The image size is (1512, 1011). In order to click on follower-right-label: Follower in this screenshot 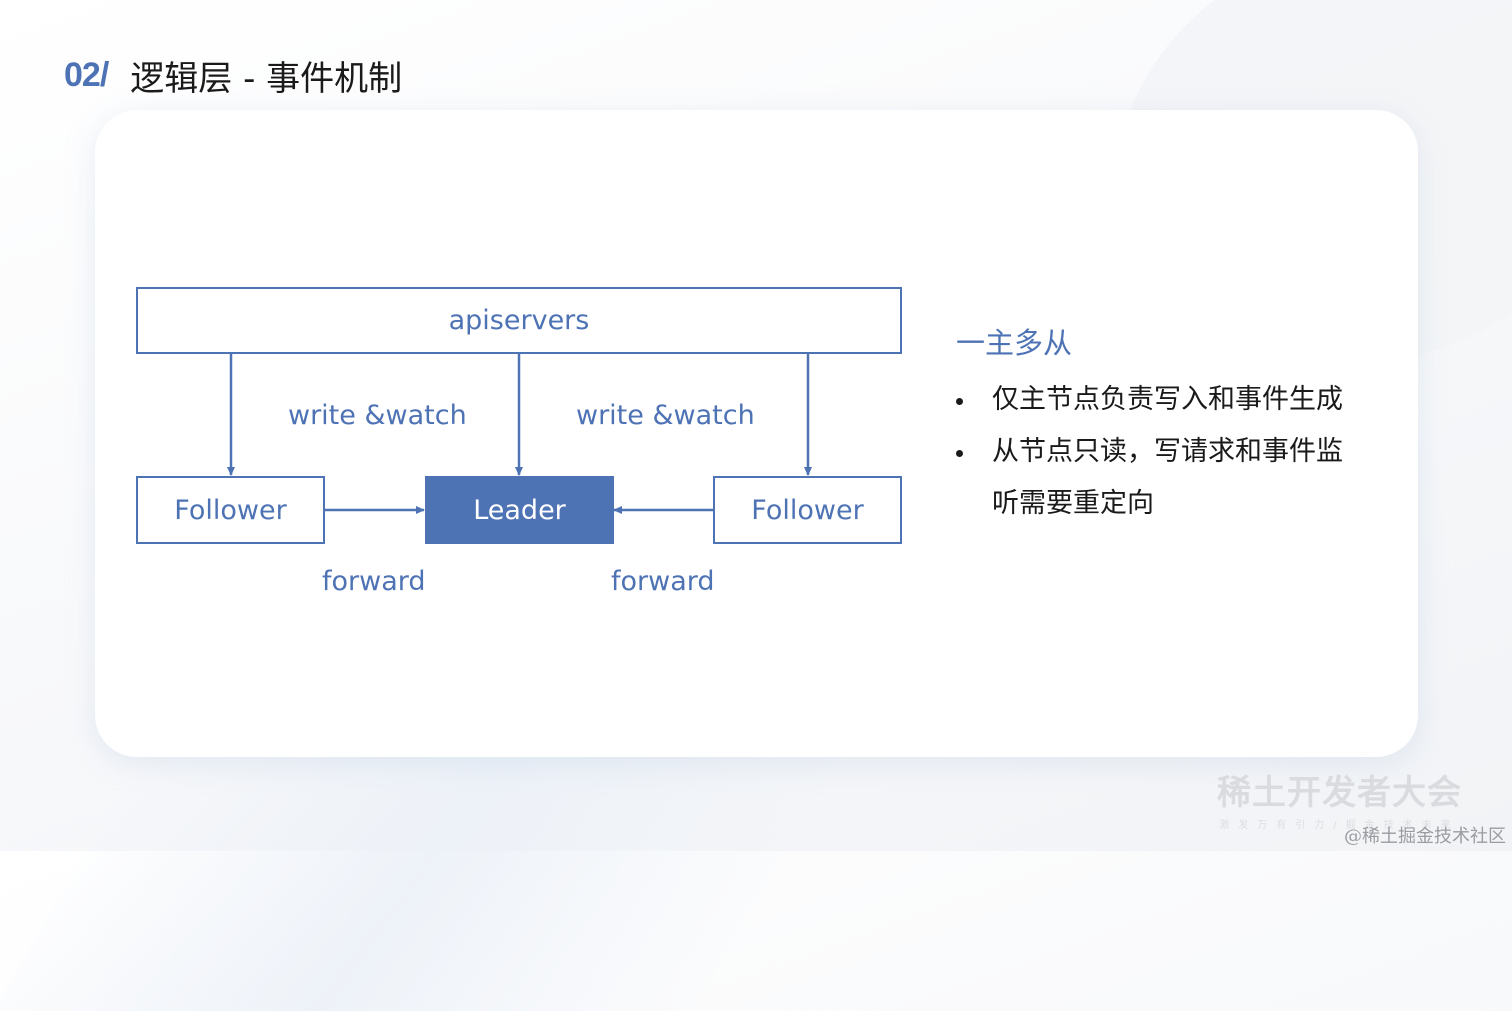, I will do `click(807, 510)`.